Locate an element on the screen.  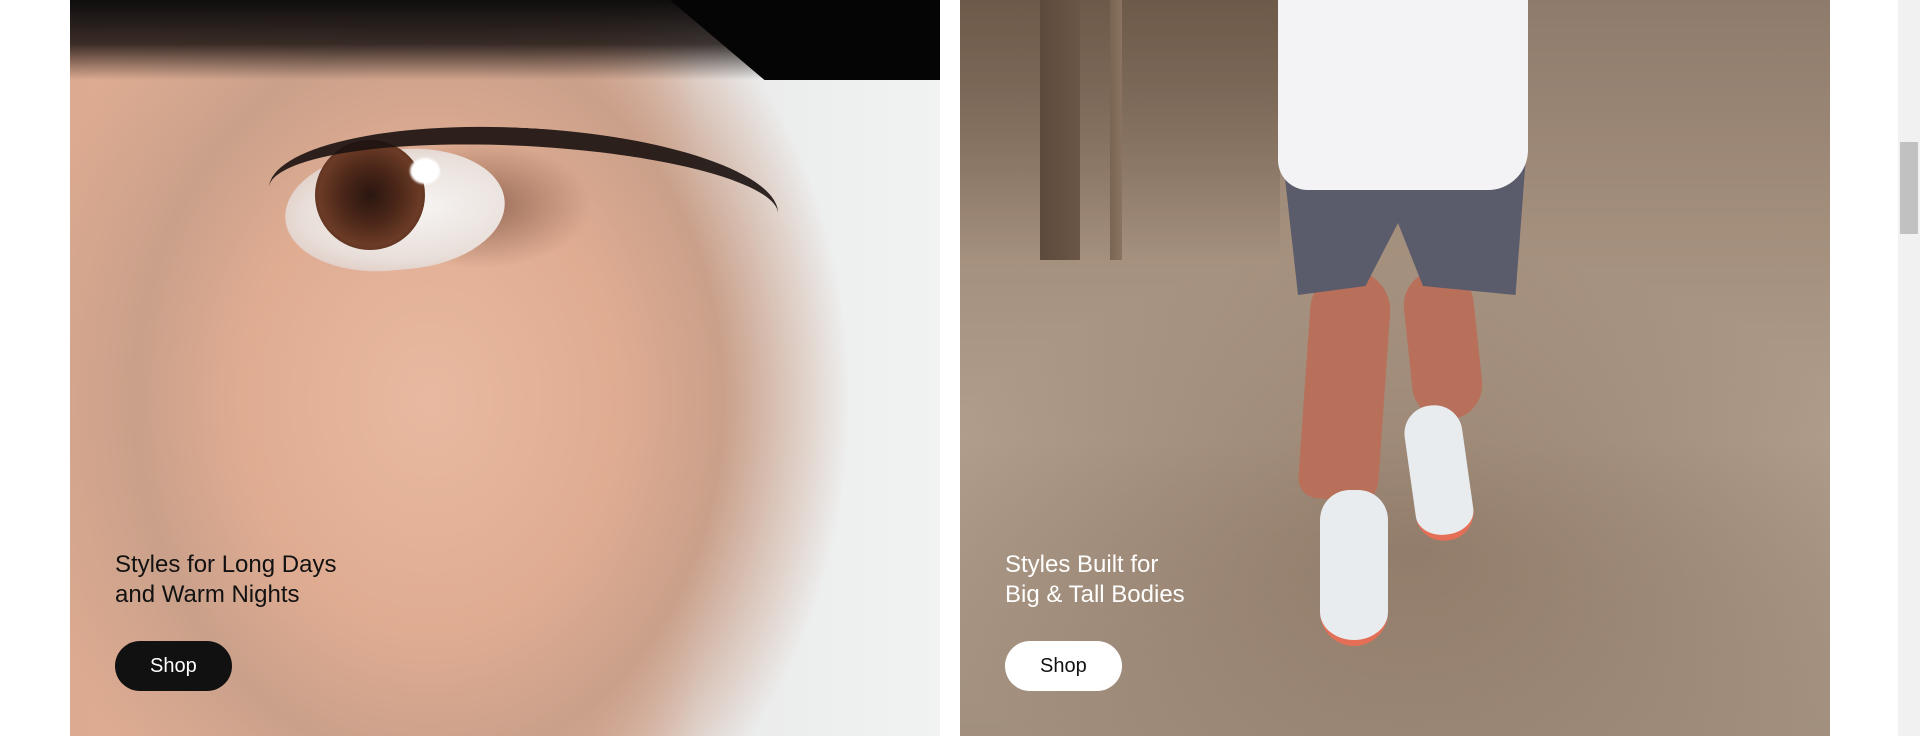
trees-shape is located at coordinates (1120, 130).